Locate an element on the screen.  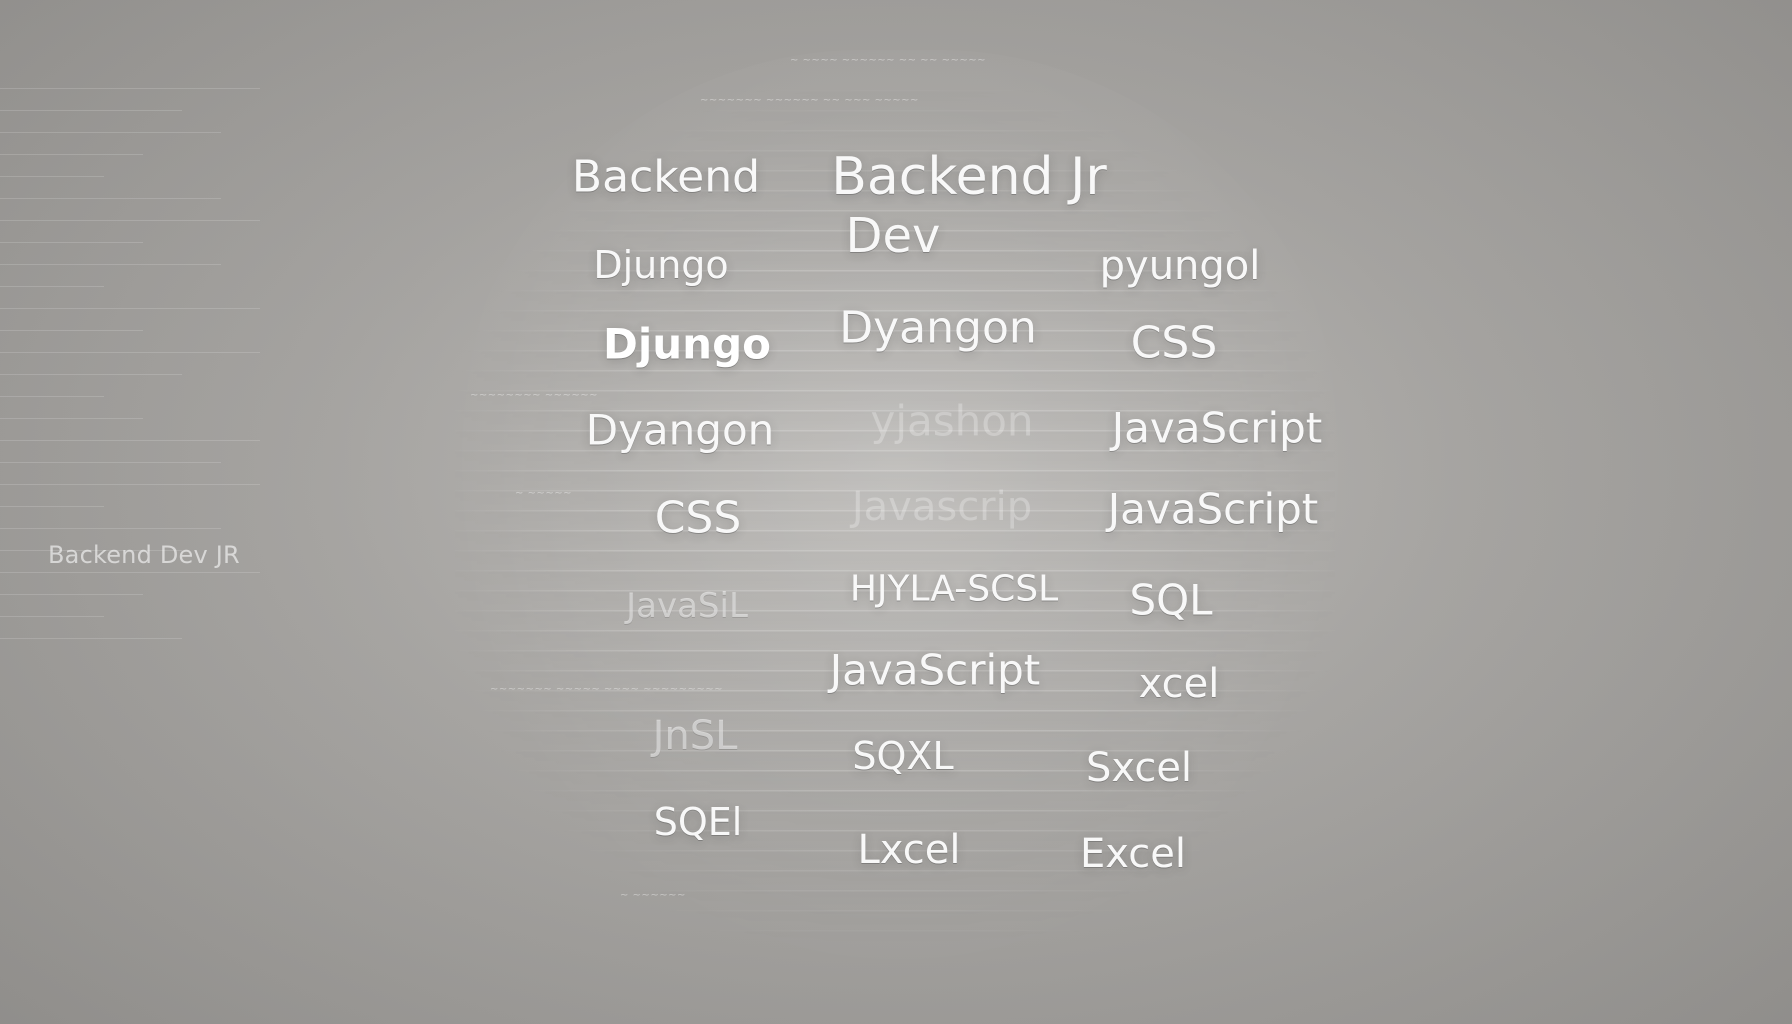
bottom-noise: ~~~~~~~ ~~~~~ ~~~~ ~~~~~~~~~ is located at coordinates (607, 689).